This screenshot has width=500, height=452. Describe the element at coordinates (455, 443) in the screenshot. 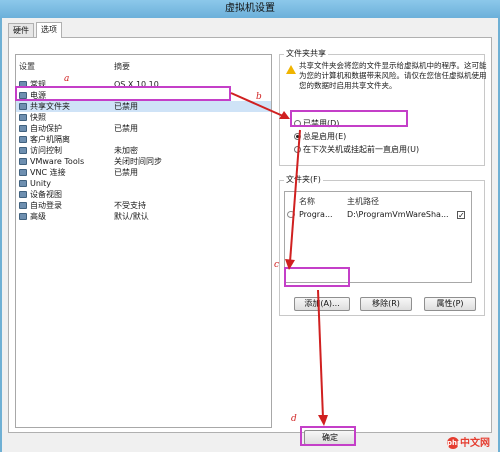

I see `watermark-logo: php` at that location.